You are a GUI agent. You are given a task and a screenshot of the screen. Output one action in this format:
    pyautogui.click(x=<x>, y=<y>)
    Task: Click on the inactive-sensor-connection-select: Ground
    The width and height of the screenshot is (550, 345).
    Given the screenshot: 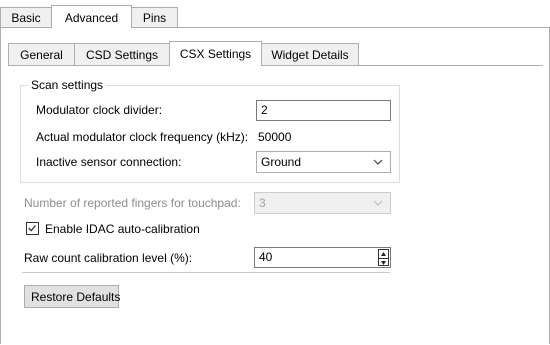 What is the action you would take?
    pyautogui.click(x=323, y=162)
    